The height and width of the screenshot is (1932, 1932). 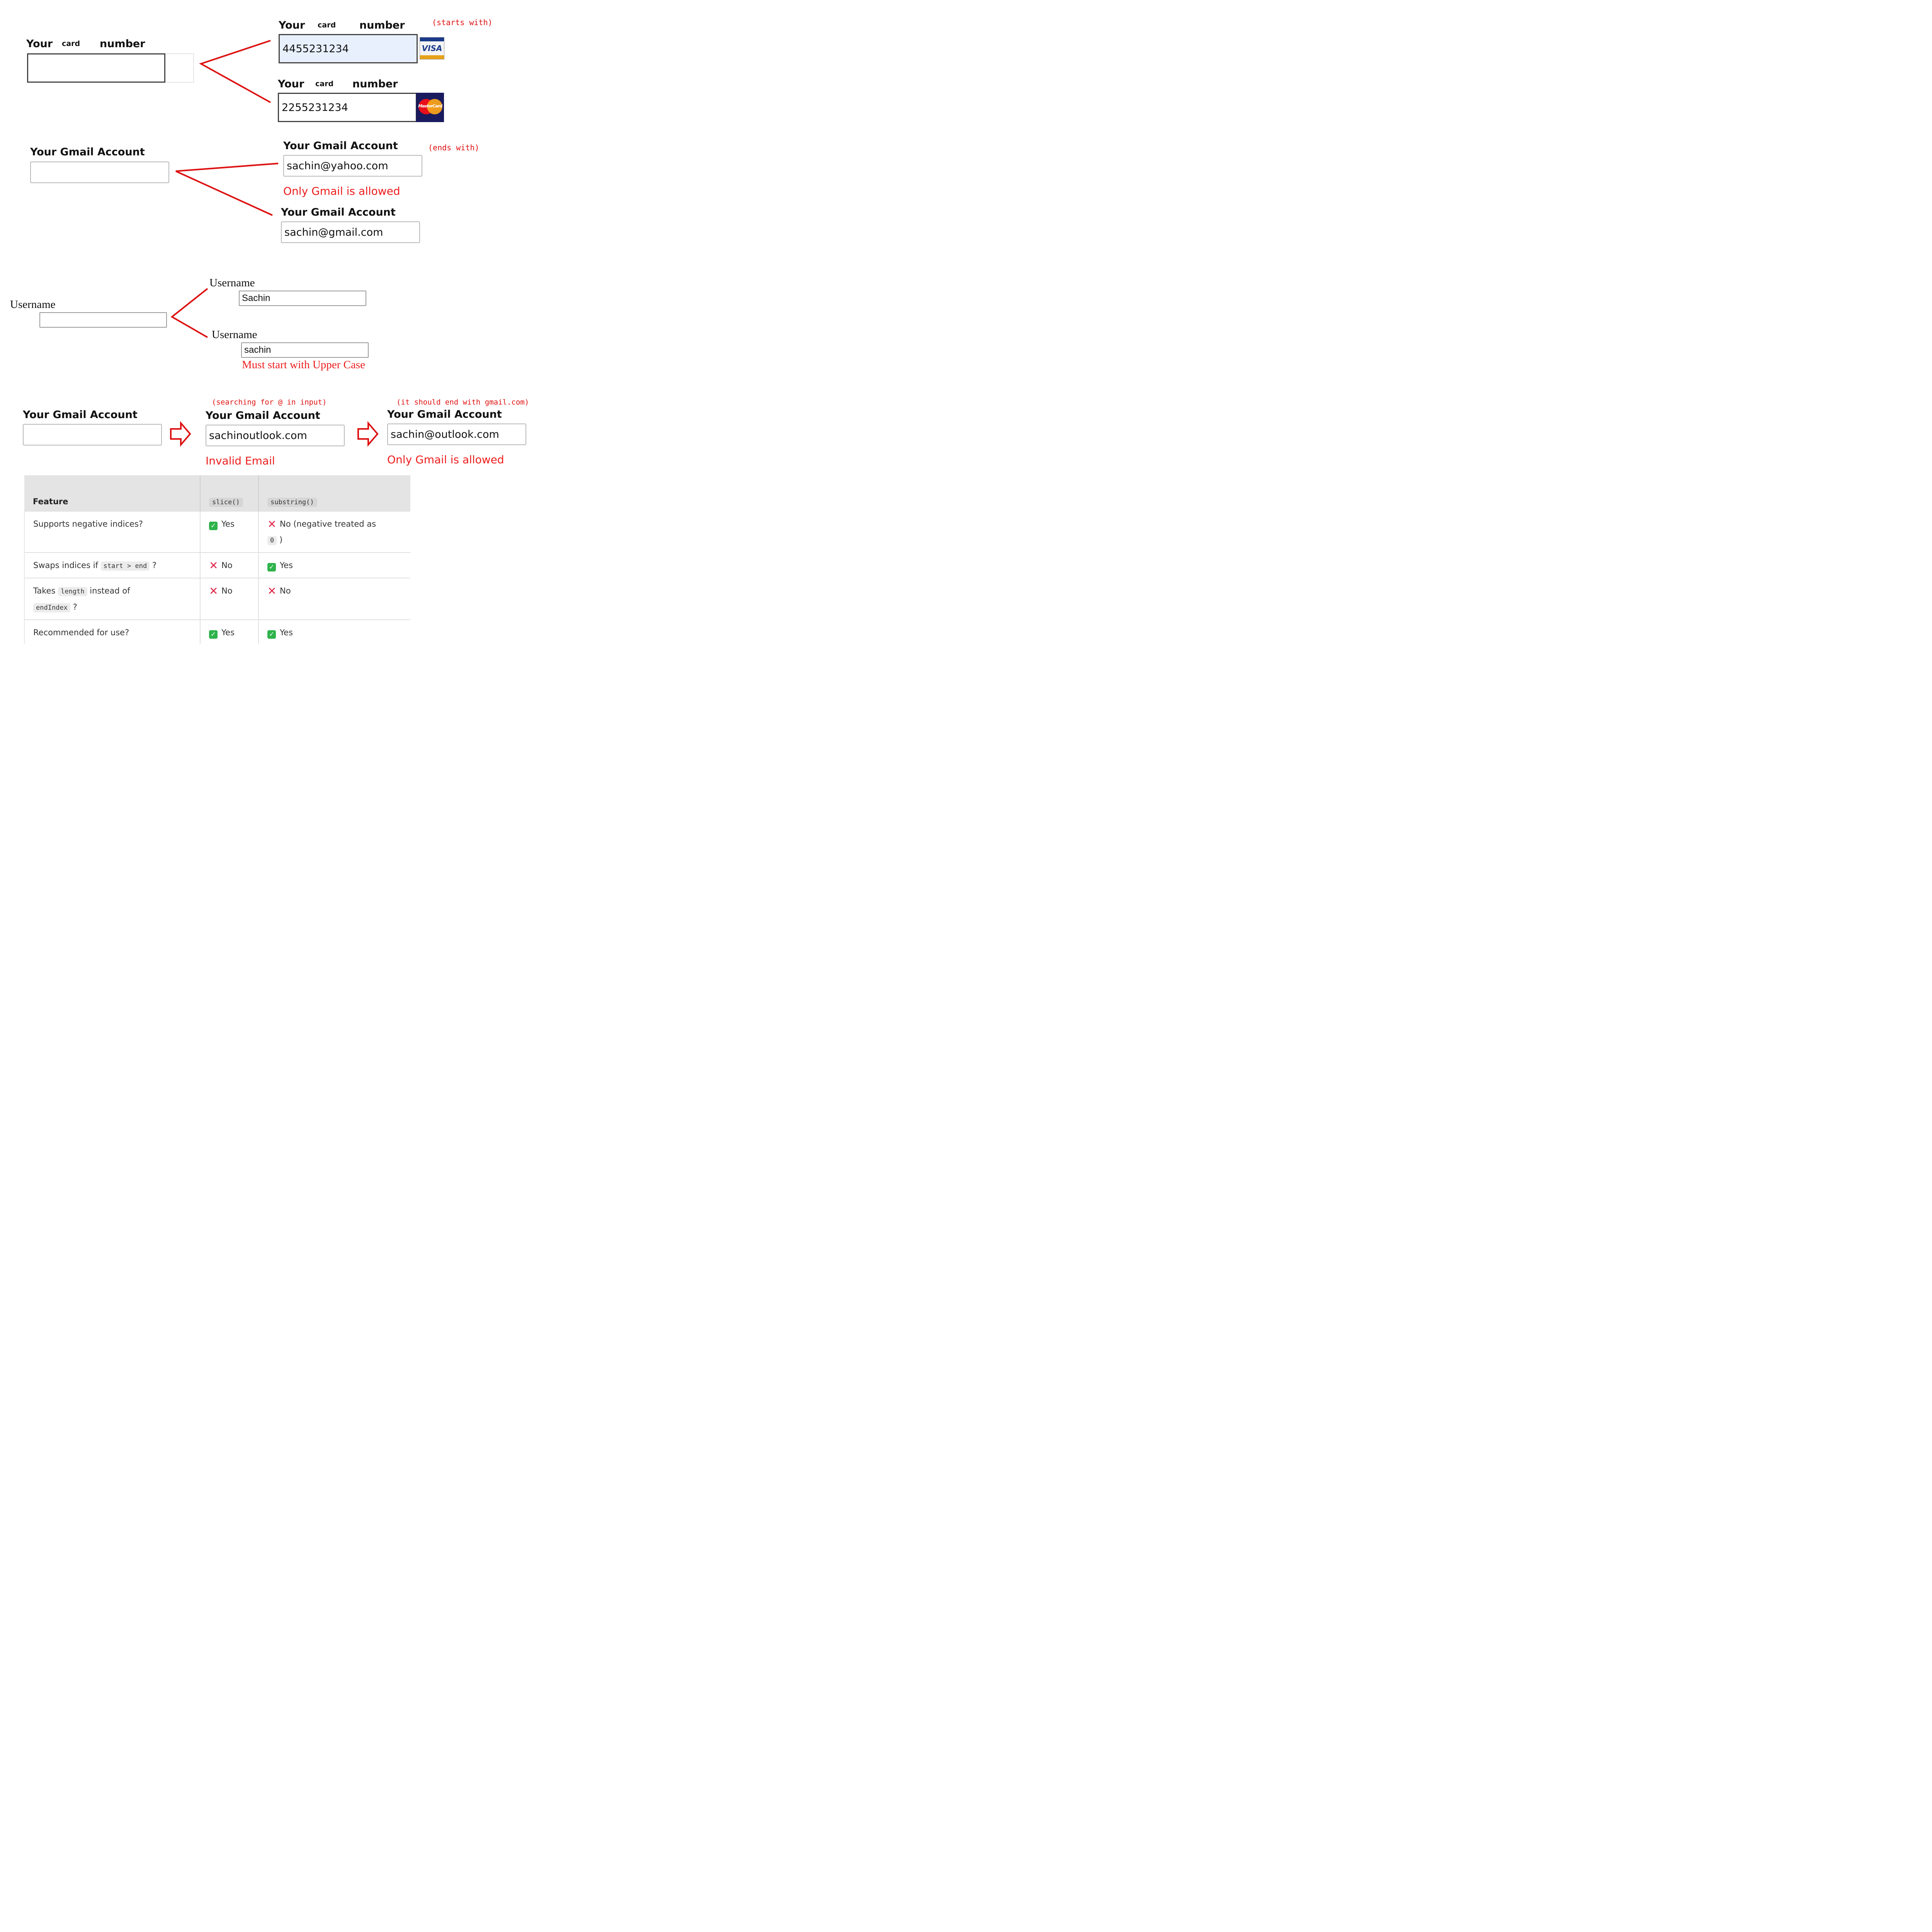 What do you see at coordinates (430, 108) in the screenshot?
I see `mastercard-logo-icon: MasterCard` at bounding box center [430, 108].